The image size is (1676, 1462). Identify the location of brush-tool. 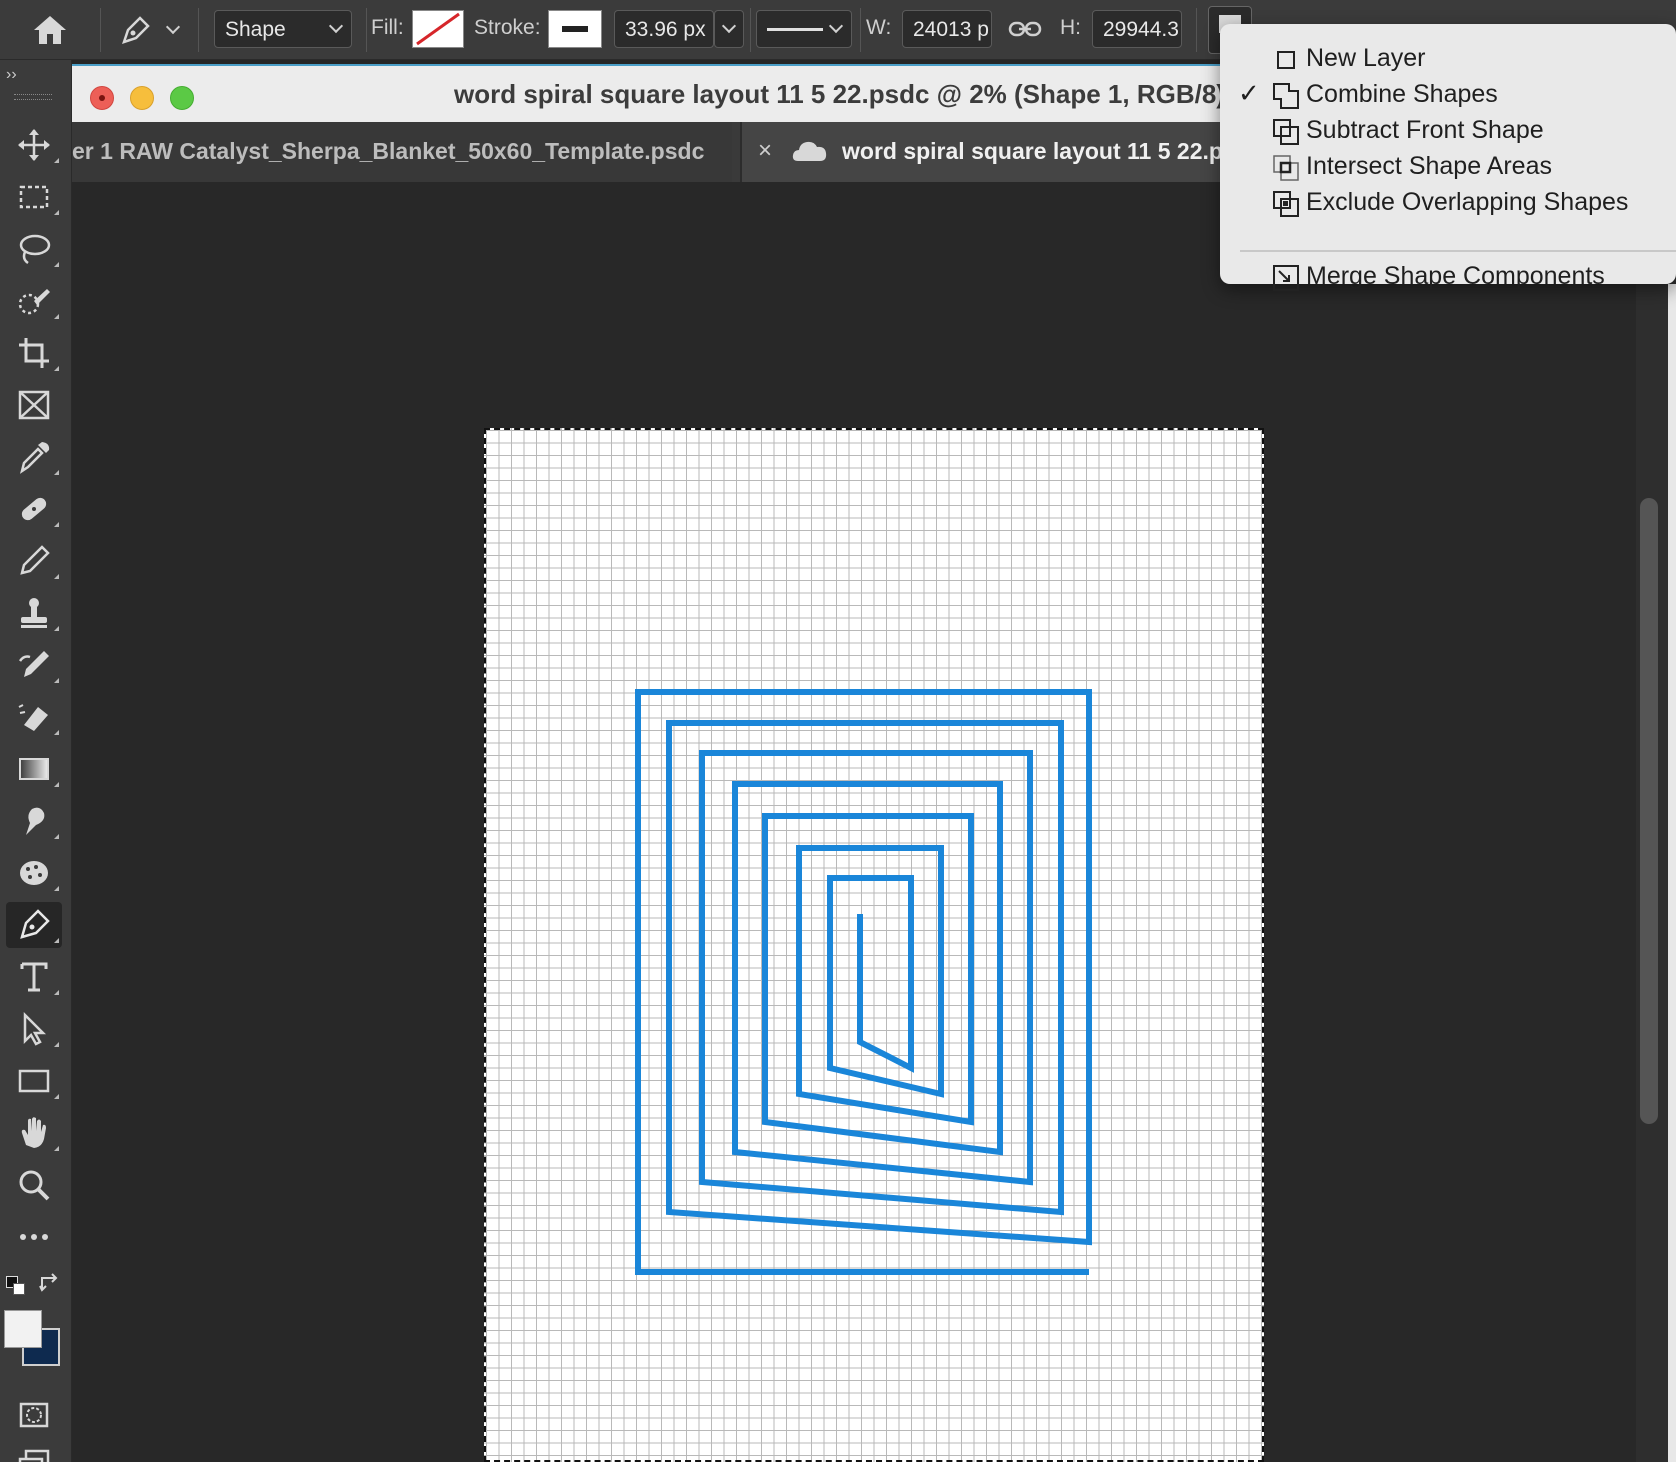
(34, 561).